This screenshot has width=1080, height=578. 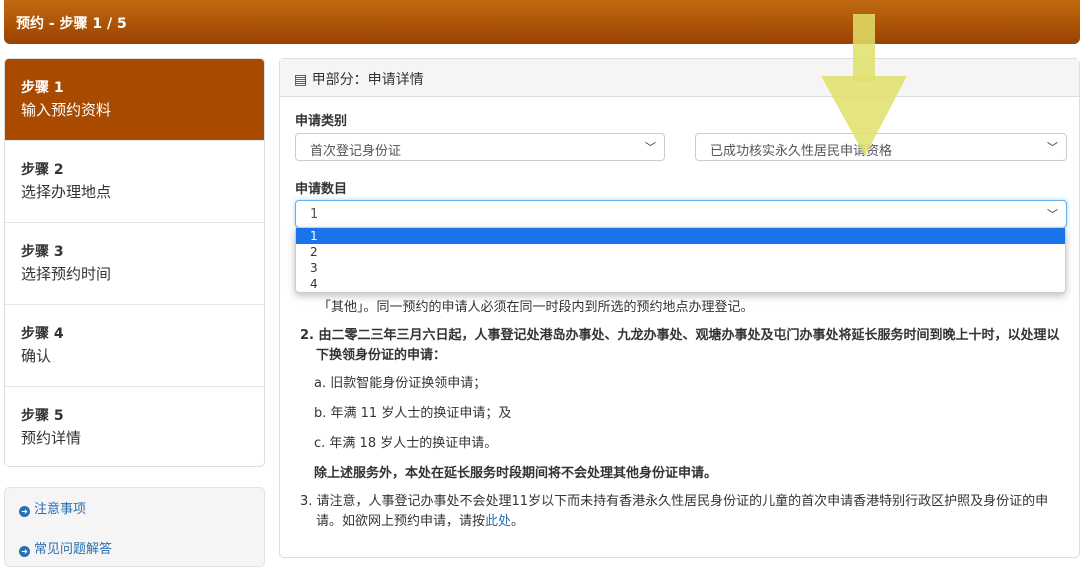 What do you see at coordinates (71, 24) in the screenshot?
I see `page-title: 预约 - 步骤 1 / 5` at bounding box center [71, 24].